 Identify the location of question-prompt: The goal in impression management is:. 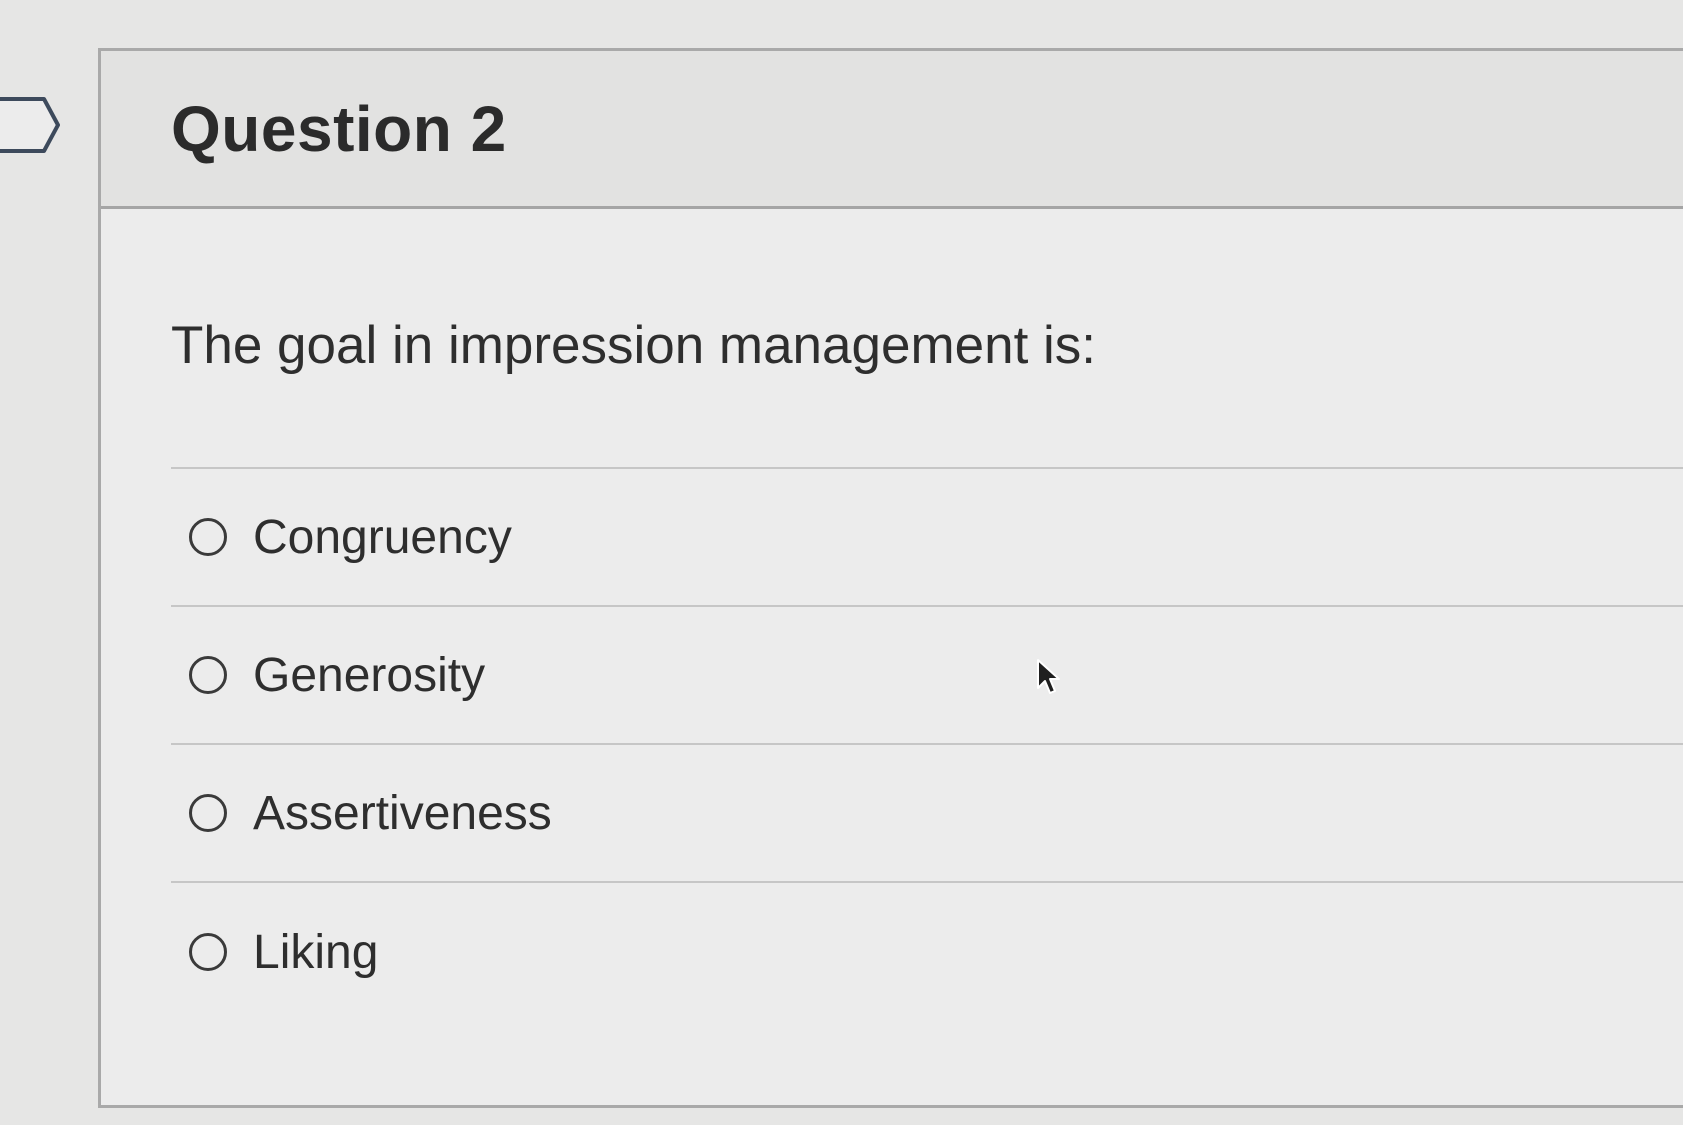
(634, 345).